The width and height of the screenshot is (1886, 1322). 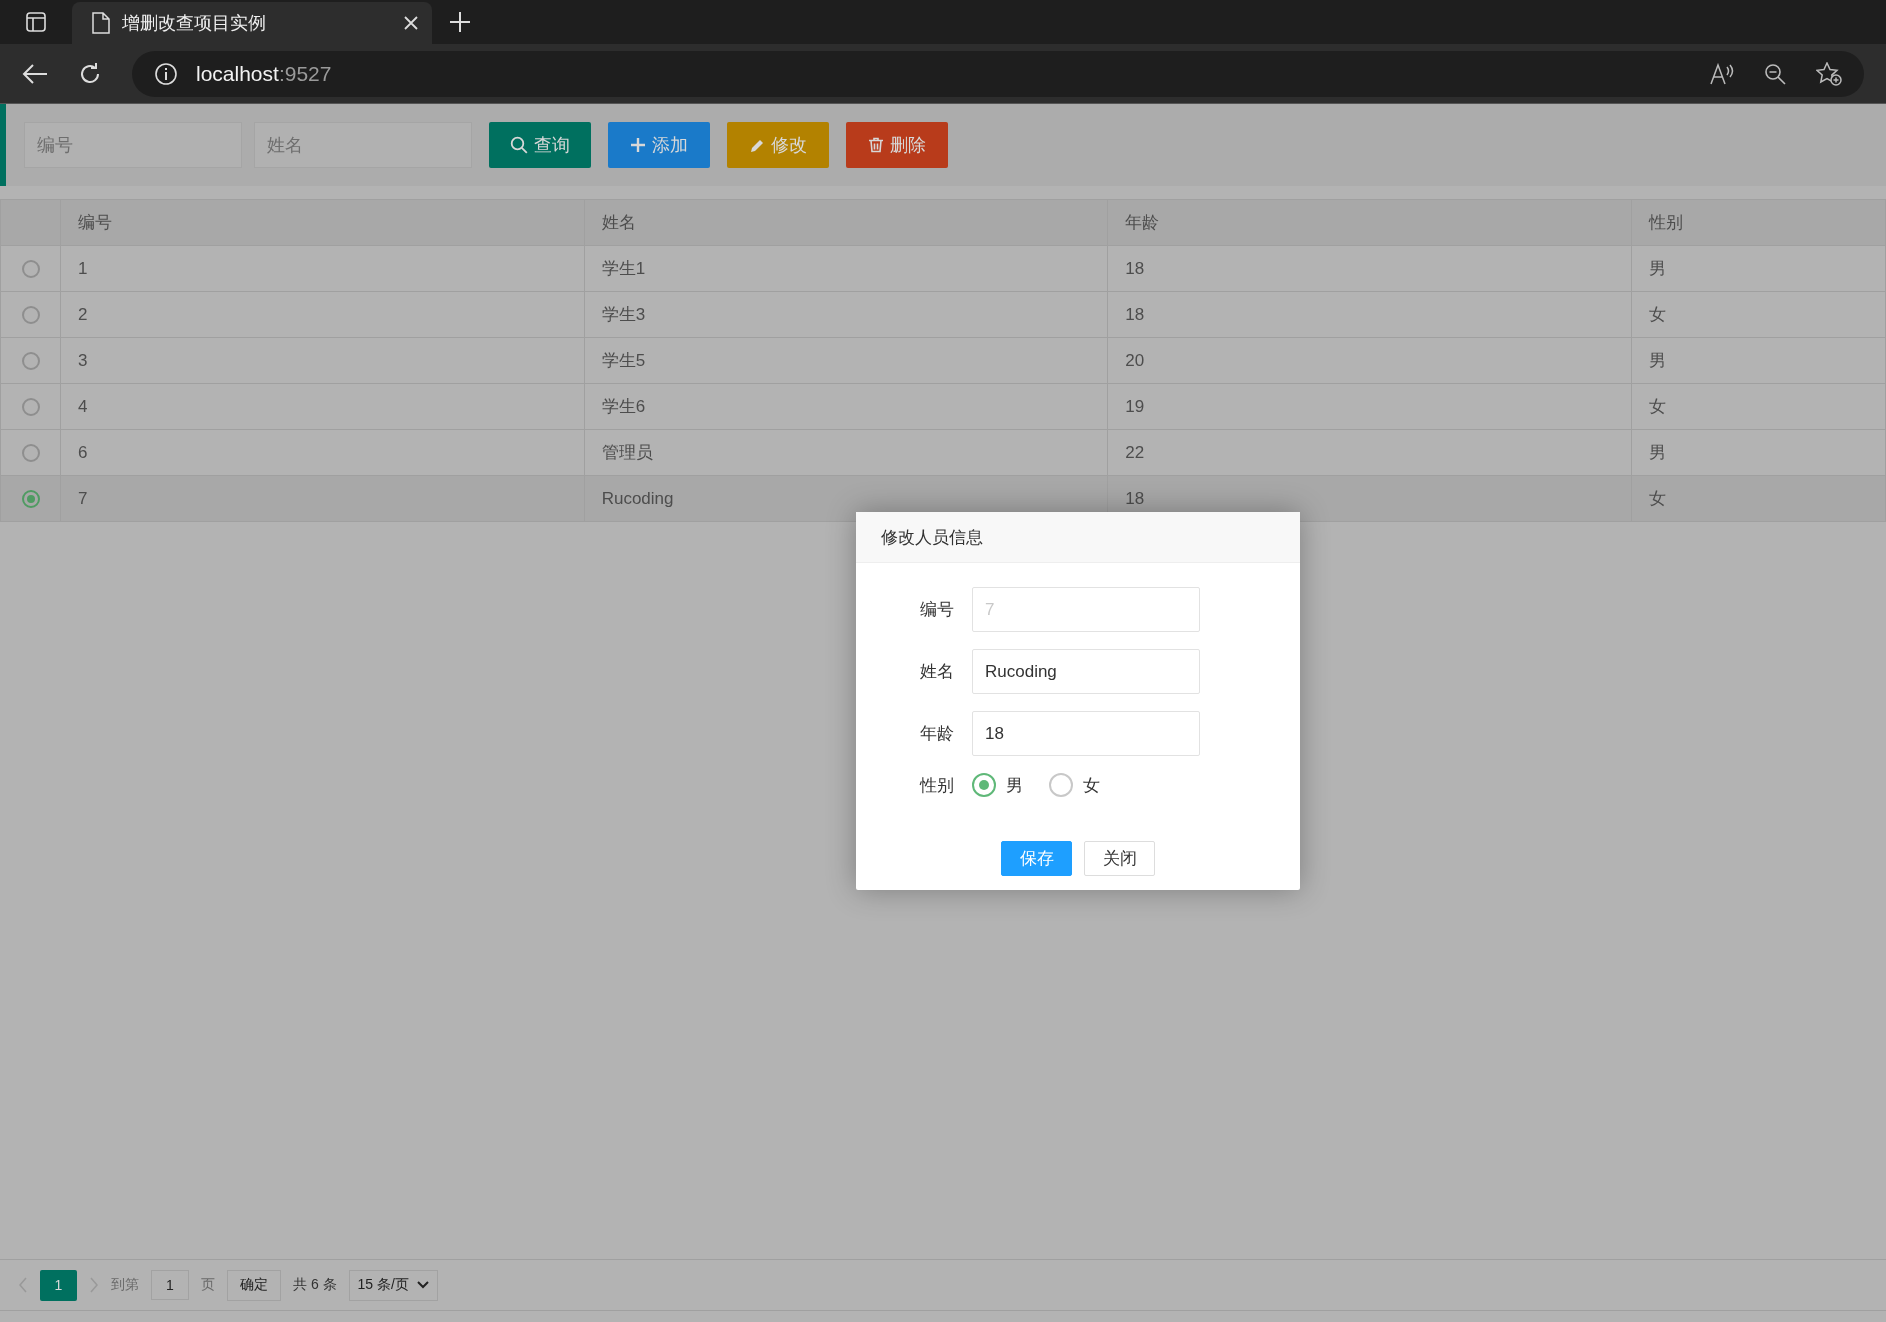 I want to click on field-label: 性别, so click(x=936, y=785).